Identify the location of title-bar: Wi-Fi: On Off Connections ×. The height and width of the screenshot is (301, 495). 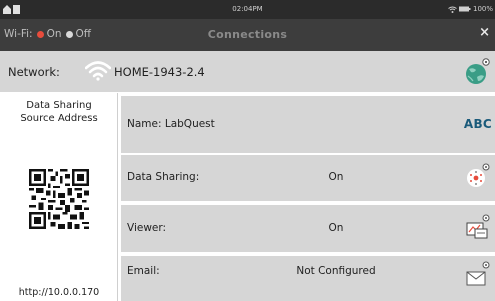
(247, 35).